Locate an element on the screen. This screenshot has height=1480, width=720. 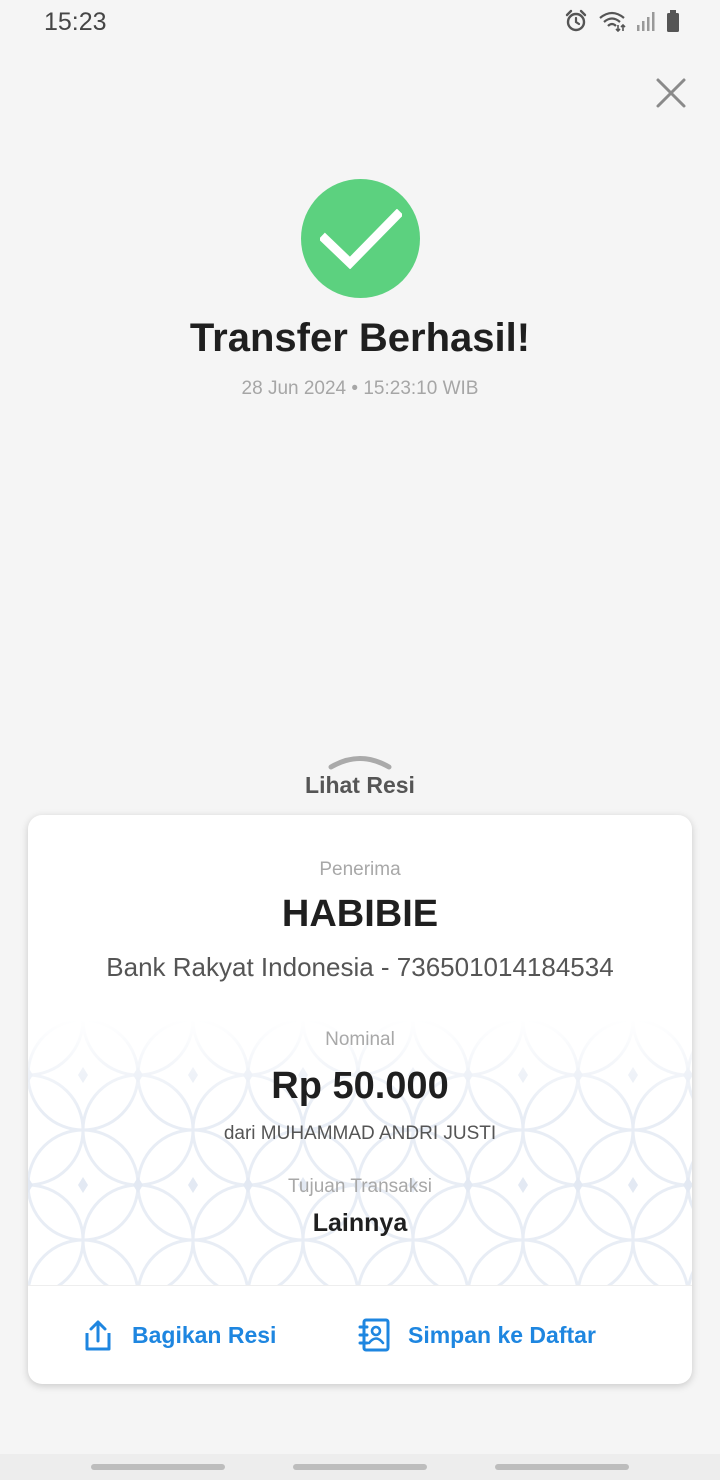
save-to-list-label: Simpan ke Daftar is located at coordinates (502, 1334).